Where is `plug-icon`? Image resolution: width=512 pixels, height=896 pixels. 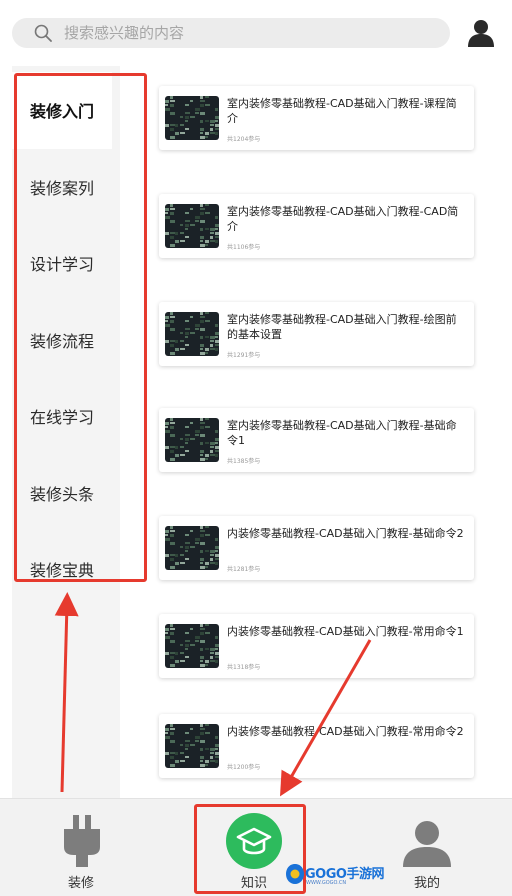 plug-icon is located at coordinates (82, 841).